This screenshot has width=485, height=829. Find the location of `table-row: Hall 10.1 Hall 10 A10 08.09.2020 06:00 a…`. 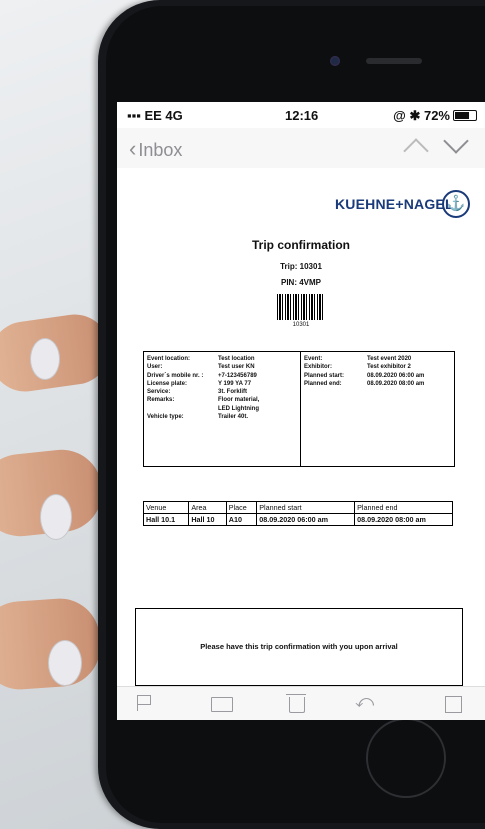

table-row: Hall 10.1 Hall 10 A10 08.09.2020 06:00 a… is located at coordinates (297, 519).